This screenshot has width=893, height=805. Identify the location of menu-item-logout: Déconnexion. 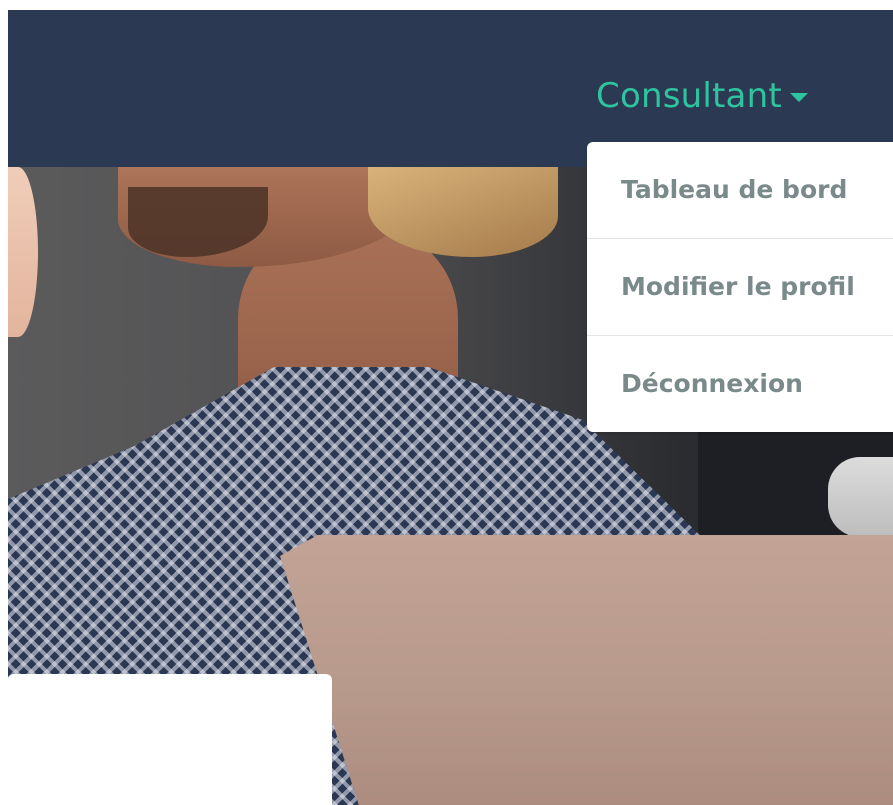
(740, 383).